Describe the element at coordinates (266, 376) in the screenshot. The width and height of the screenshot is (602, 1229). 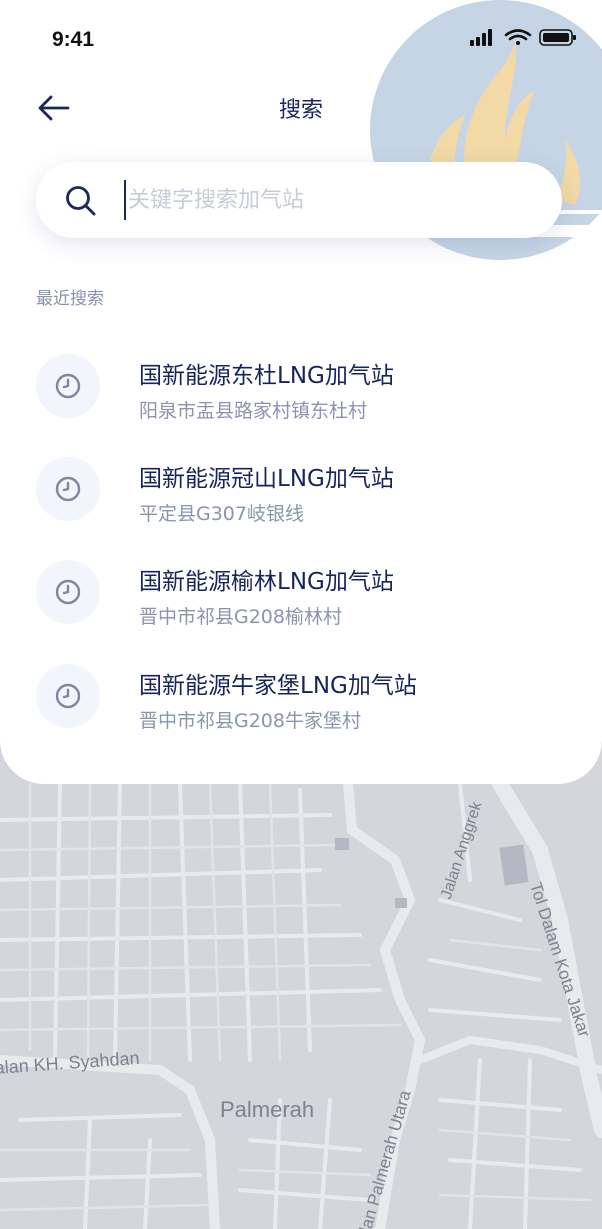
I see `station-name: 国新能源东杜LNG加气站` at that location.